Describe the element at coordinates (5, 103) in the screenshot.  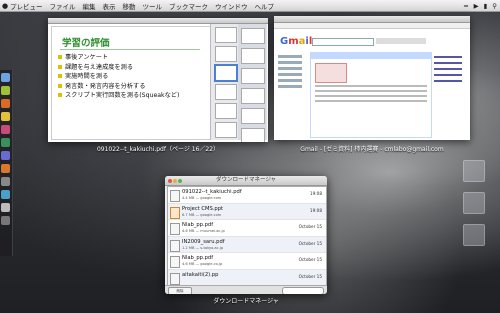
I see `dock-firefox-icon` at that location.